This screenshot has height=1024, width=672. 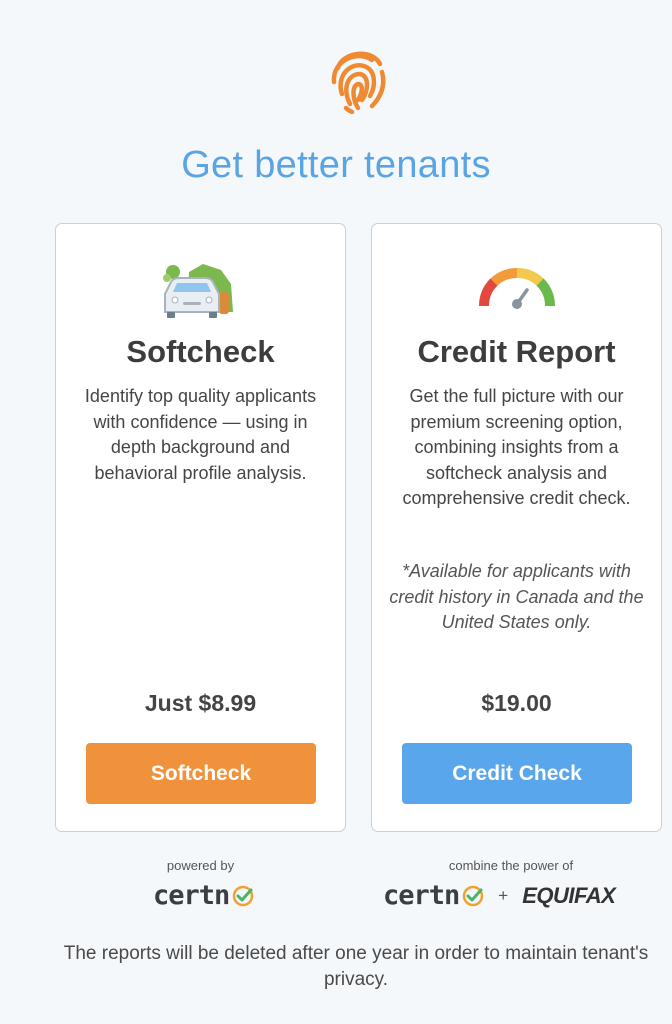 I want to click on car-house-icon, so click(x=197, y=291).